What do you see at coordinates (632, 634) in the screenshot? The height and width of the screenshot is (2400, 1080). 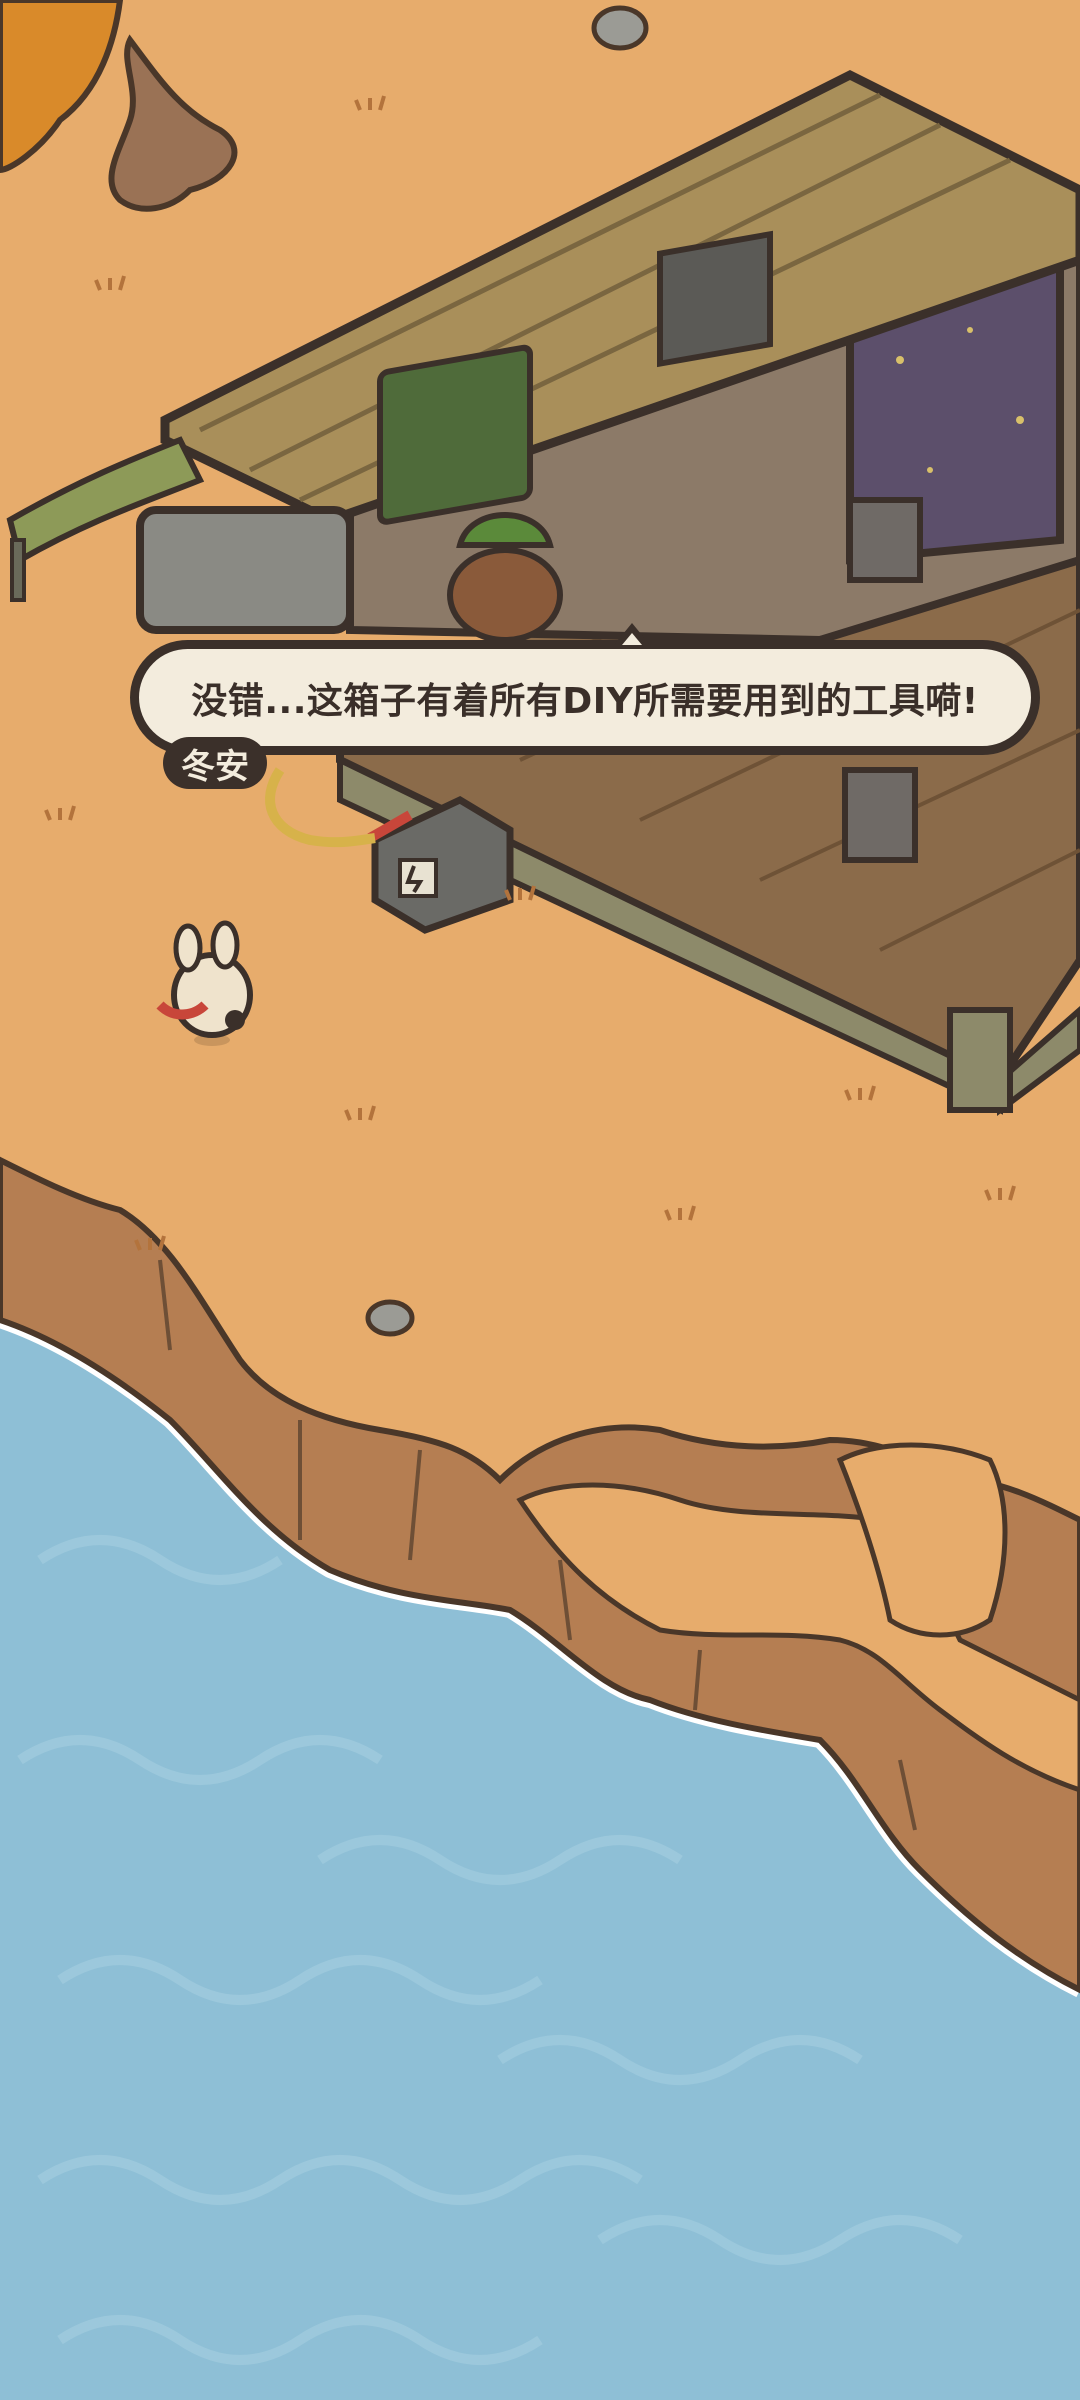 I see `dialog-pointer` at bounding box center [632, 634].